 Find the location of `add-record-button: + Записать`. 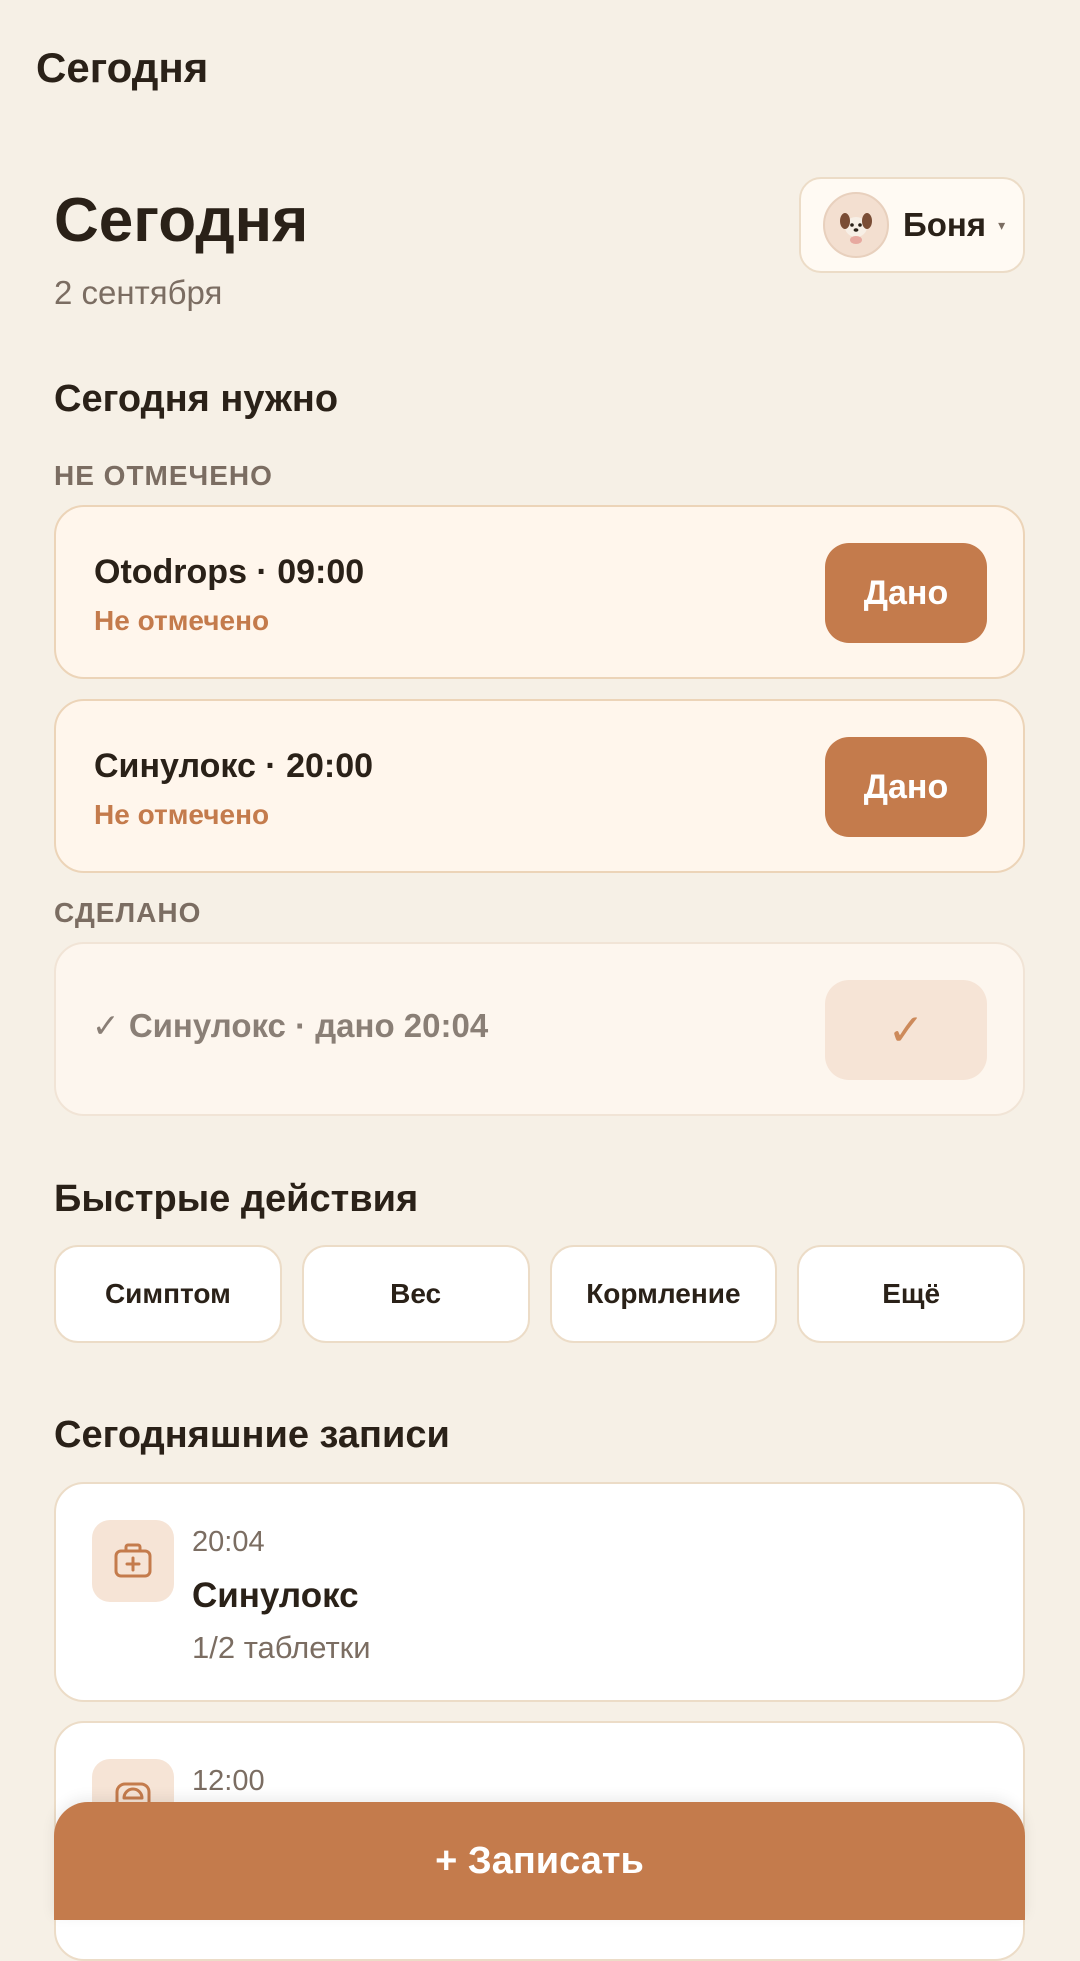

add-record-button: + Записать is located at coordinates (539, 1861).